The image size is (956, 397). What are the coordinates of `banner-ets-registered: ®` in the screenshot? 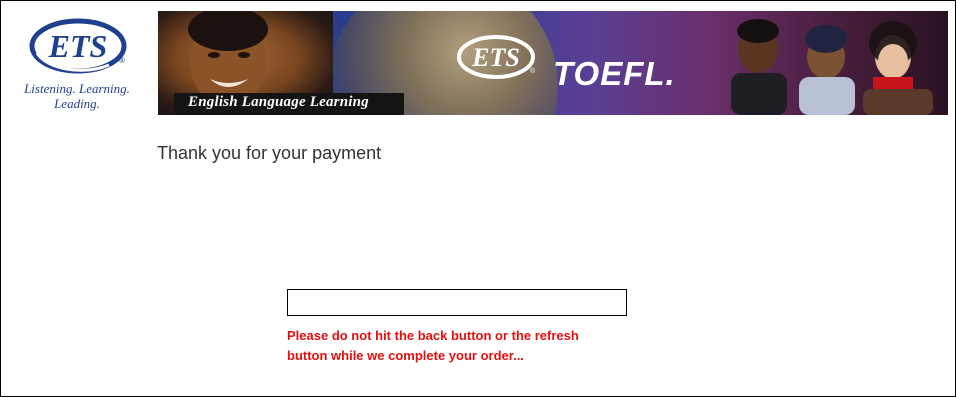 It's located at (533, 71).